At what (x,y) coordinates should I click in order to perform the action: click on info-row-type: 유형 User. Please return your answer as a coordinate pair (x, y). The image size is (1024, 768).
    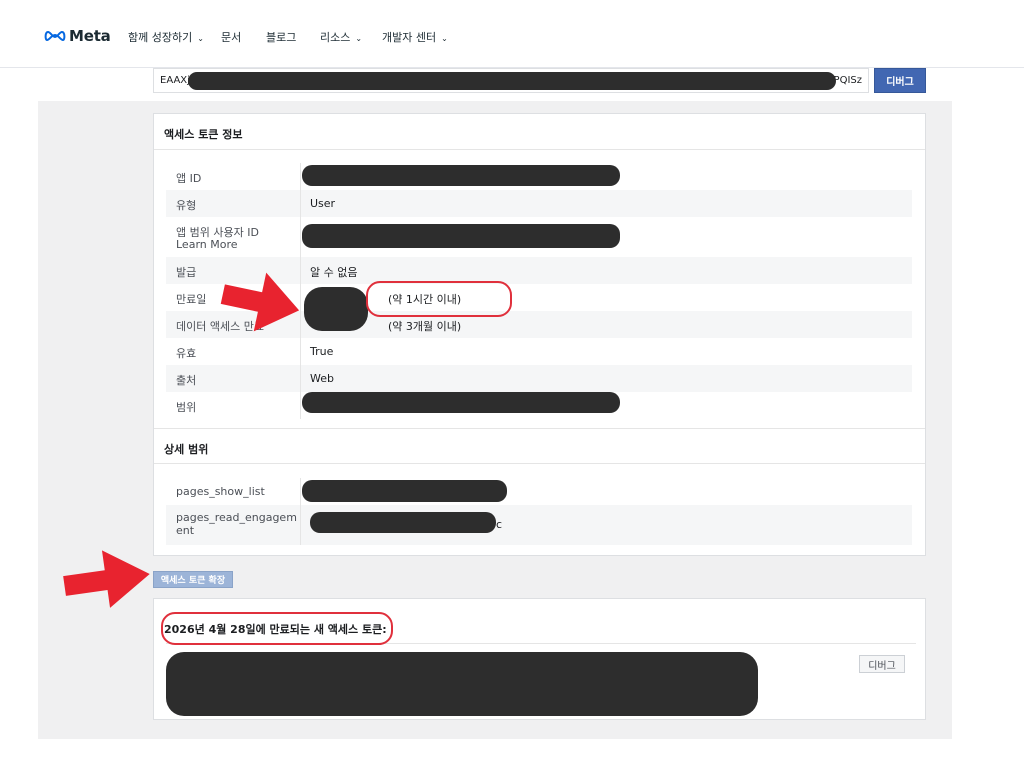
    Looking at the image, I should click on (539, 203).